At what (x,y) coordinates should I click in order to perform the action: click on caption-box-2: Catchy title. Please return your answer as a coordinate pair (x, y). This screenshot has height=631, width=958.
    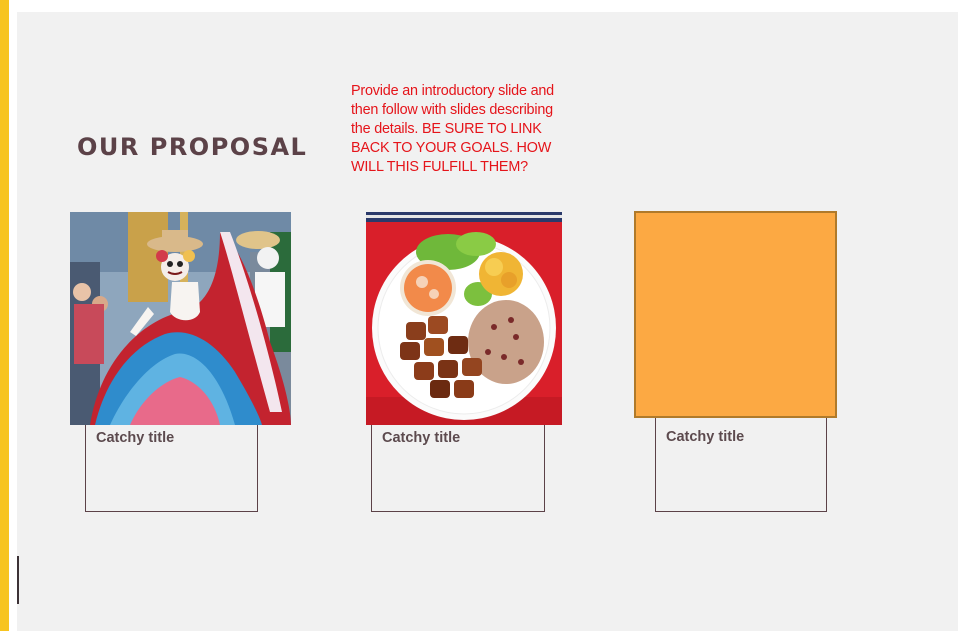
    Looking at the image, I should click on (458, 468).